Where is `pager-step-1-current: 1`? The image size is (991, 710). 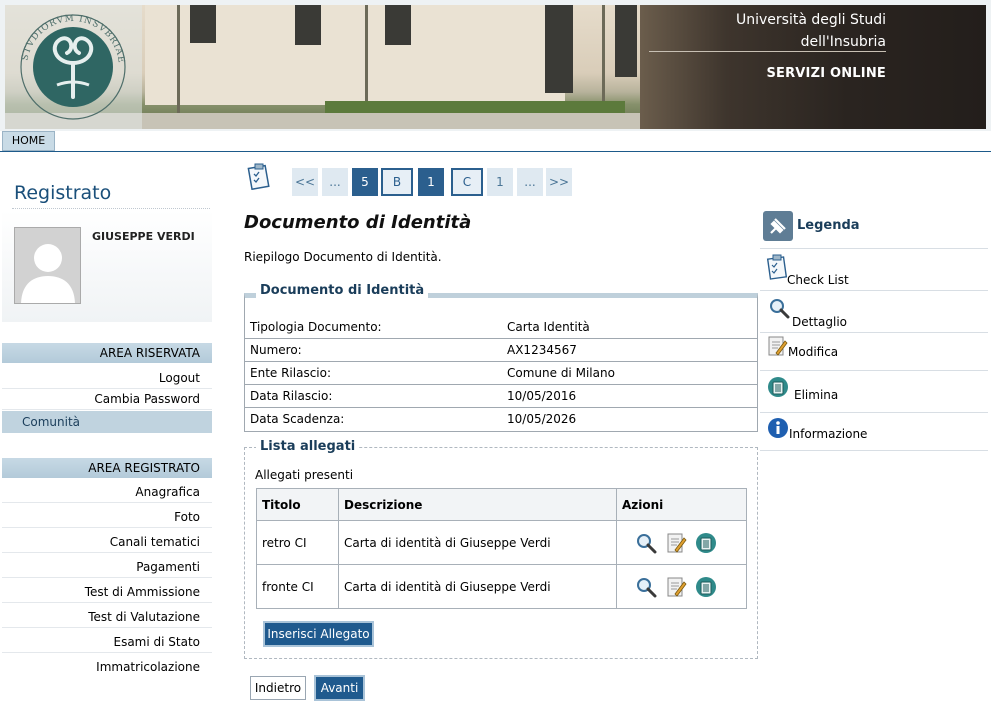
pager-step-1-current: 1 is located at coordinates (431, 182).